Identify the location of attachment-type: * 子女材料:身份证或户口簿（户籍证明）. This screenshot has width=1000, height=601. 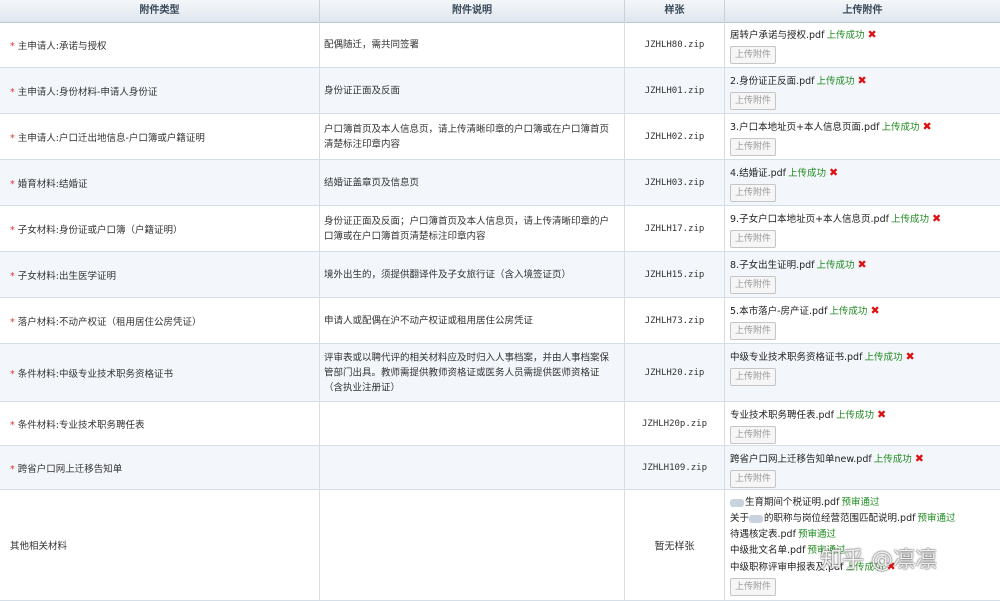
(161, 229).